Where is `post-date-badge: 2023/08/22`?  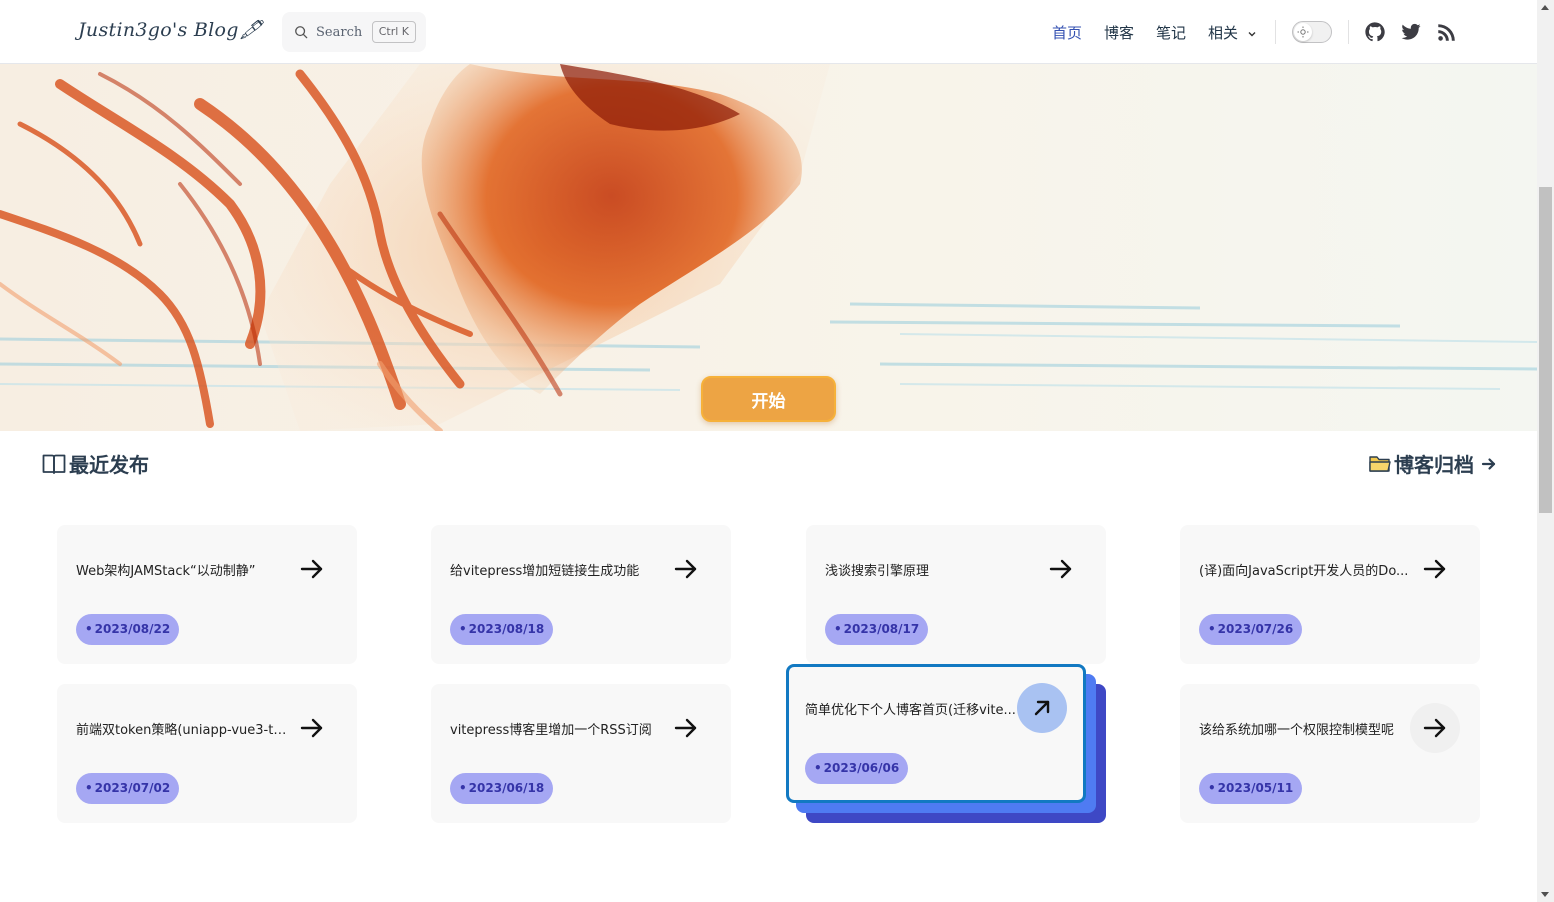
post-date-badge: 2023/08/22 is located at coordinates (128, 629).